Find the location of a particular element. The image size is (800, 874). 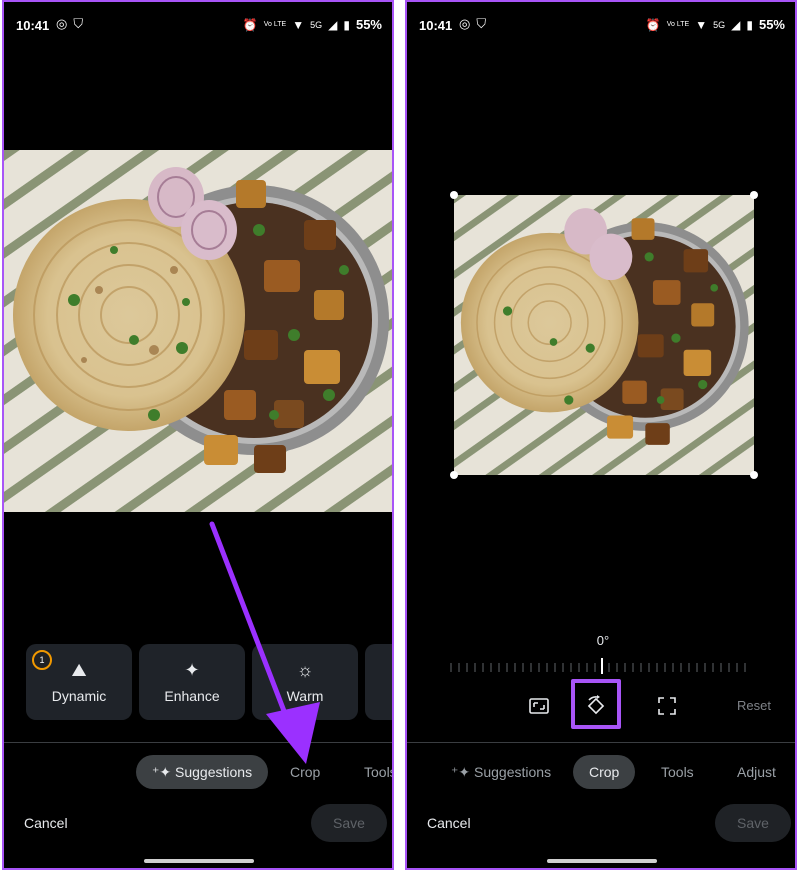

rotate-button is located at coordinates (596, 706).